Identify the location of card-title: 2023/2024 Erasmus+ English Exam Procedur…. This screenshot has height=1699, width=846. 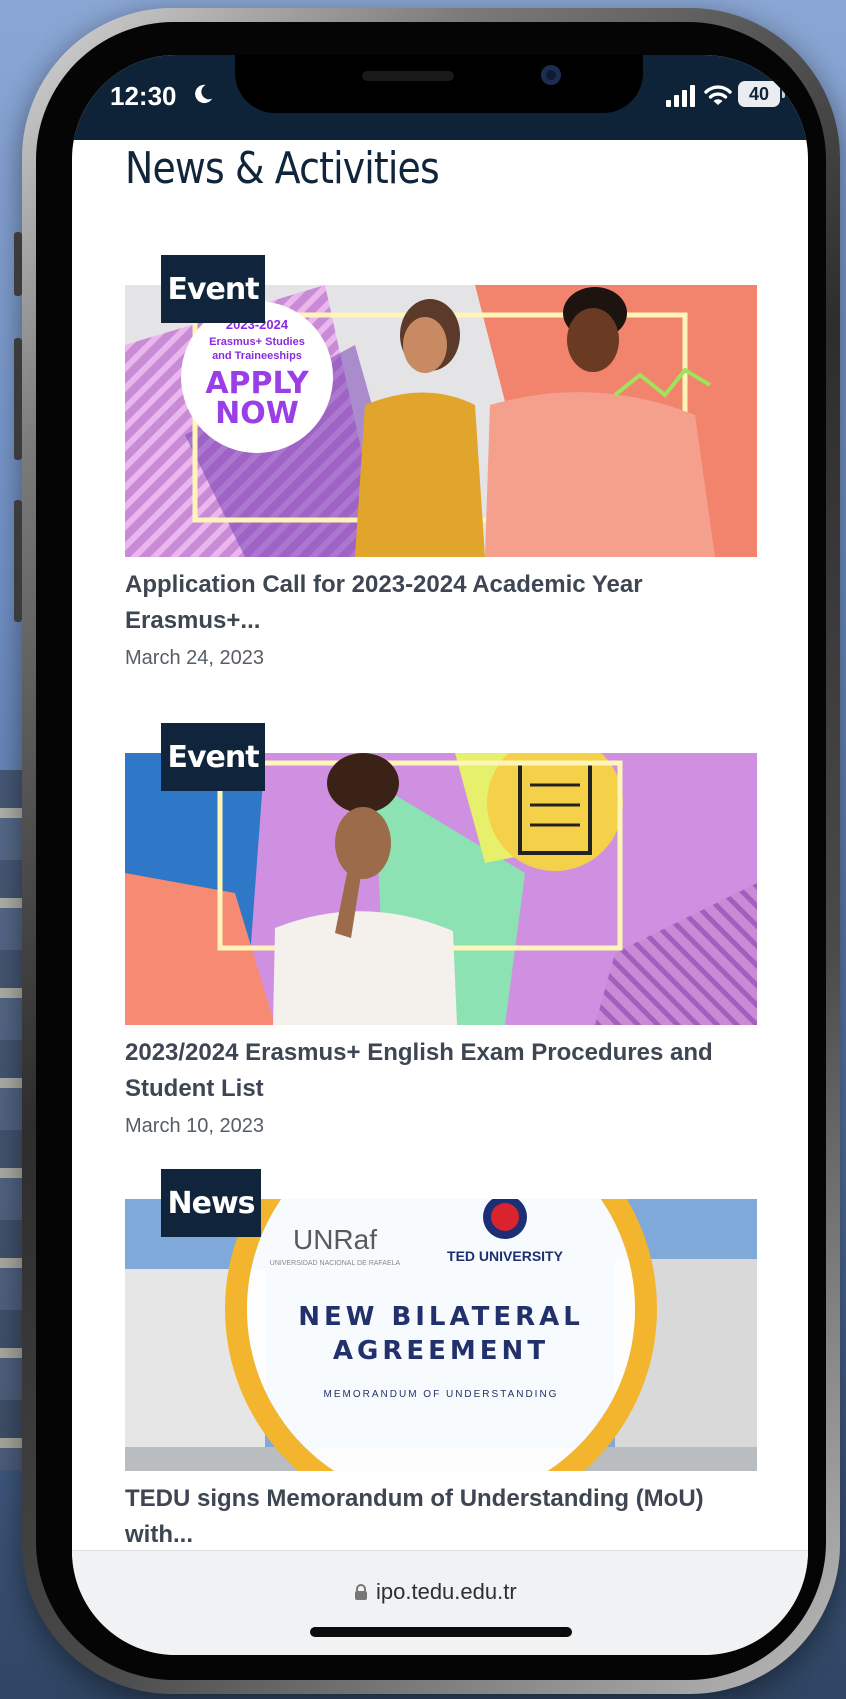
(441, 1071).